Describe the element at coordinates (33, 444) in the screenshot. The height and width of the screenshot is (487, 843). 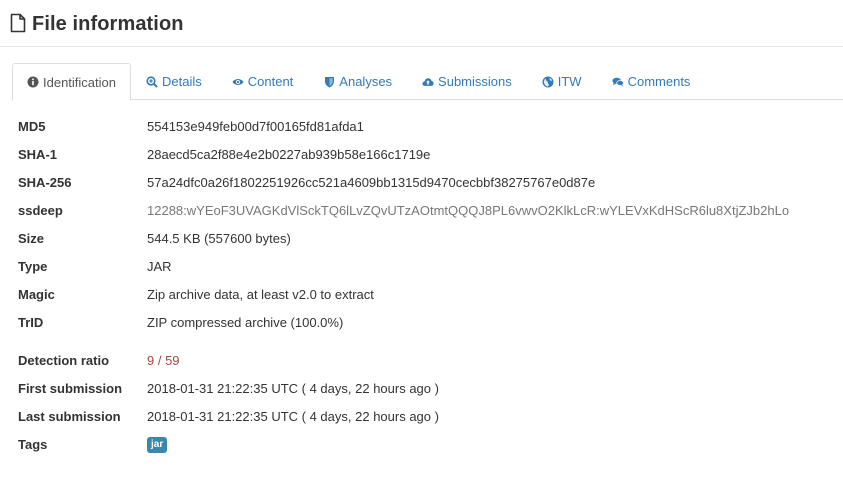
I see `tags-label: Tags` at that location.